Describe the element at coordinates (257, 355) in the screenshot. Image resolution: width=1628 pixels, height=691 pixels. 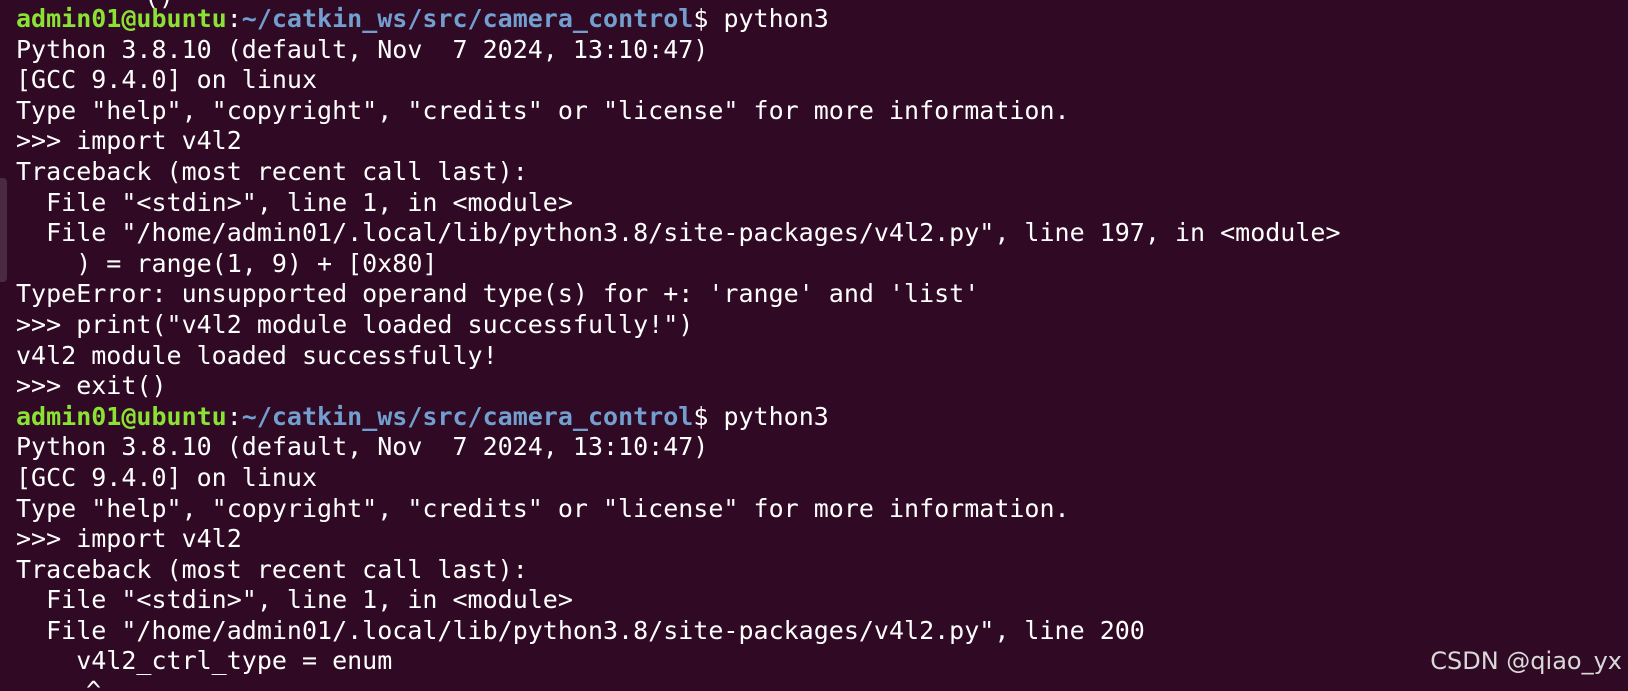
I see `output-line: v4l2 module loaded successfully!` at that location.